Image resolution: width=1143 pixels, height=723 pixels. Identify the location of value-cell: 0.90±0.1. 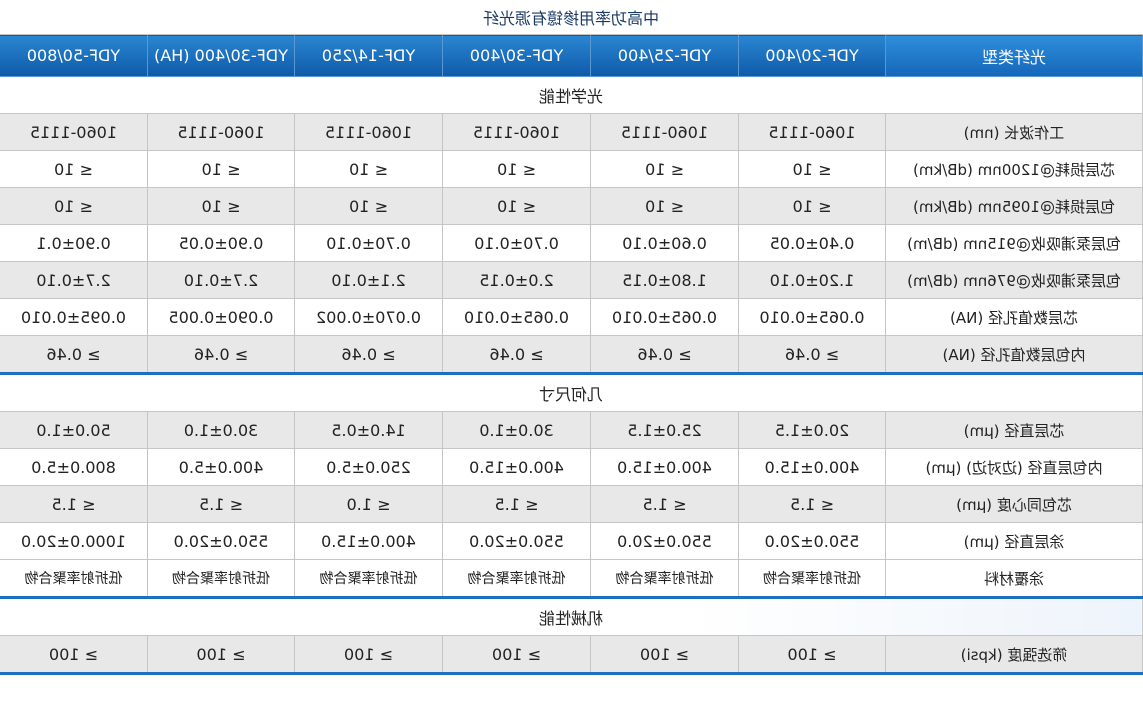
(74, 243).